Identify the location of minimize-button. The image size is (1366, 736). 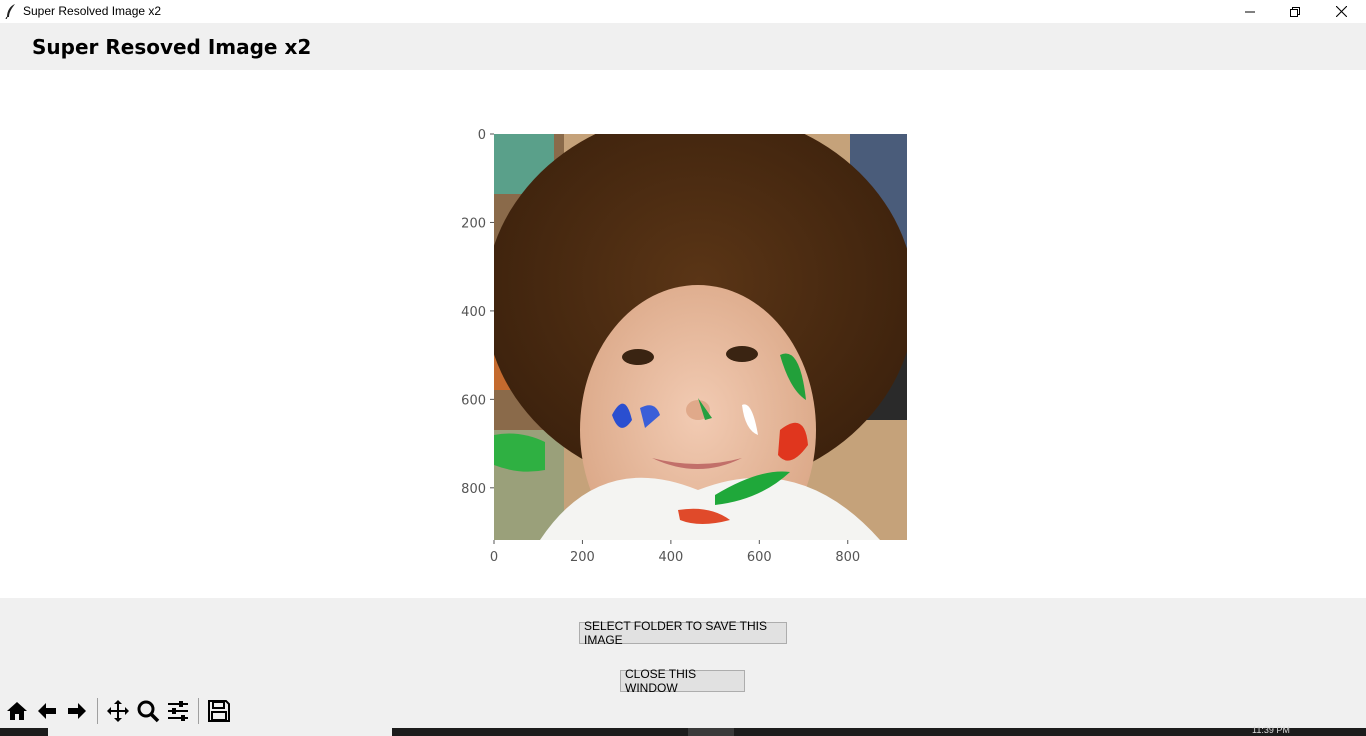
(1250, 11).